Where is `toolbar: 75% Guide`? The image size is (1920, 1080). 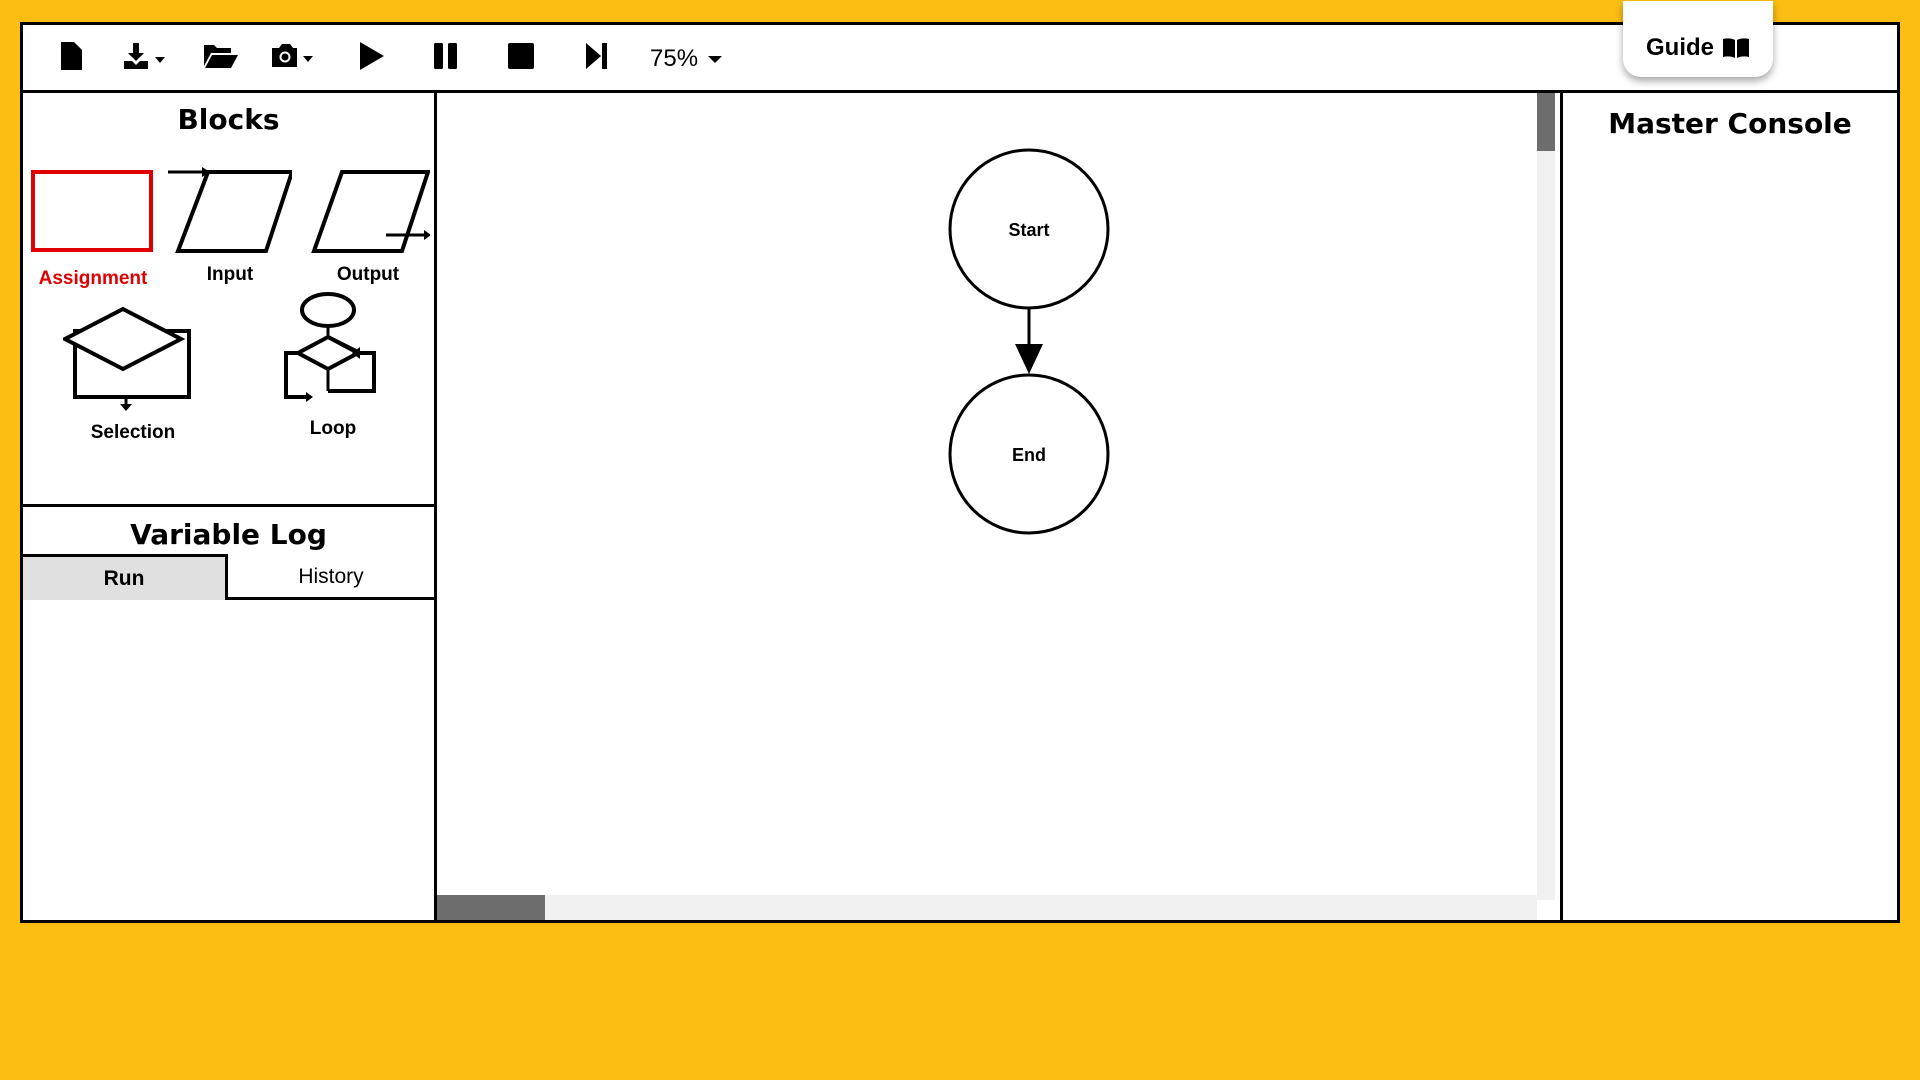 toolbar: 75% Guide is located at coordinates (960, 47).